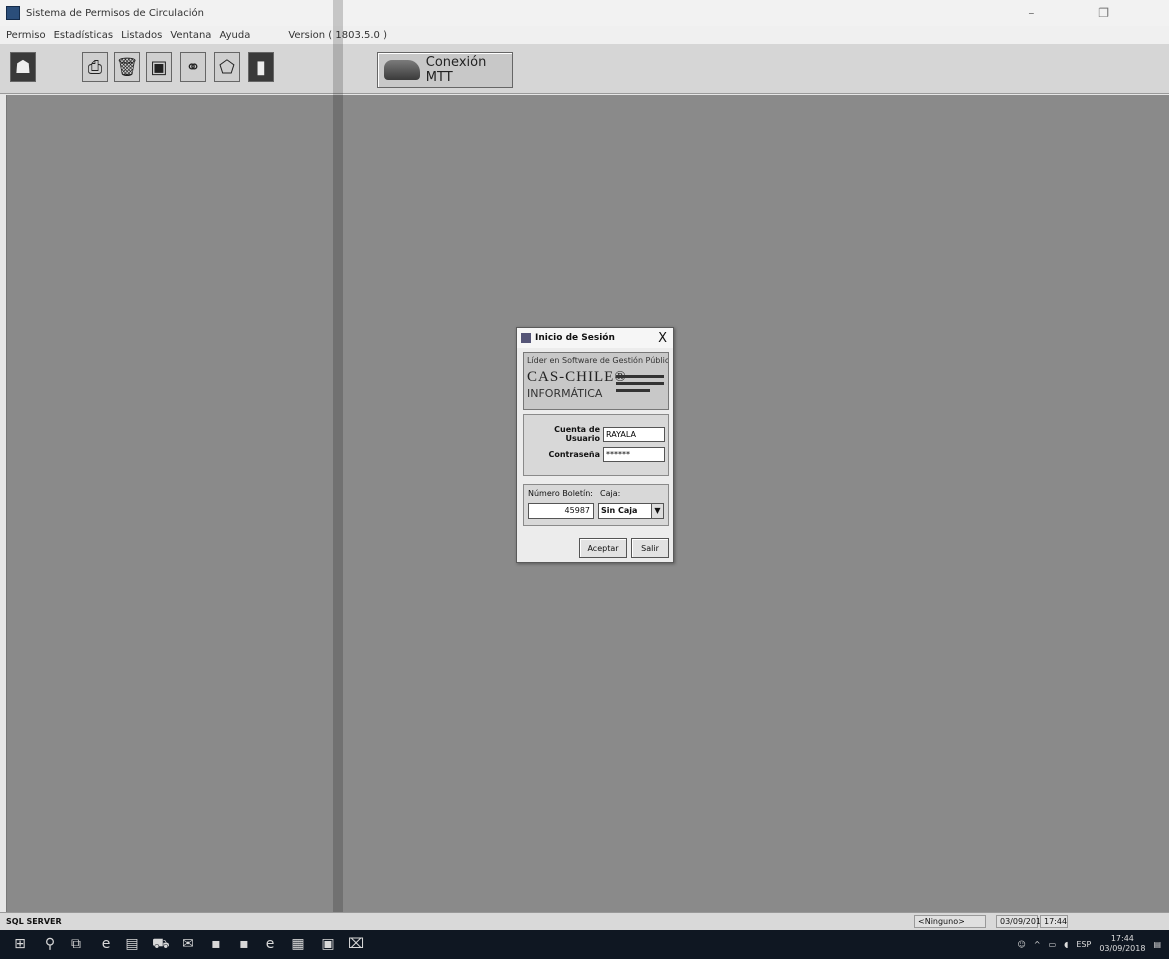  I want to click on dialog-title: Inicio de Sesión, so click(575, 338).